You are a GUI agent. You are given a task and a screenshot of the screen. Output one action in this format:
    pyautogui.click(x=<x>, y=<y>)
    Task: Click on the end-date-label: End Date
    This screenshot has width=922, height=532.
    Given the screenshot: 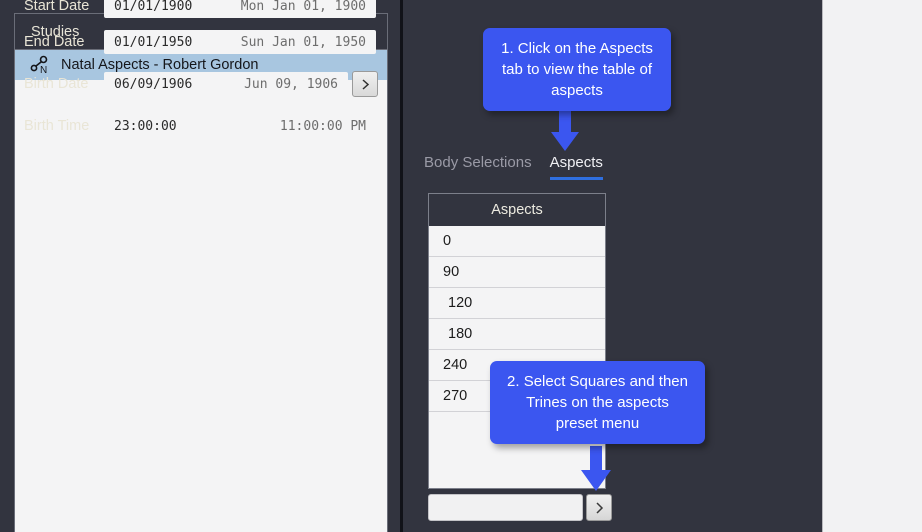 What is the action you would take?
    pyautogui.click(x=54, y=42)
    